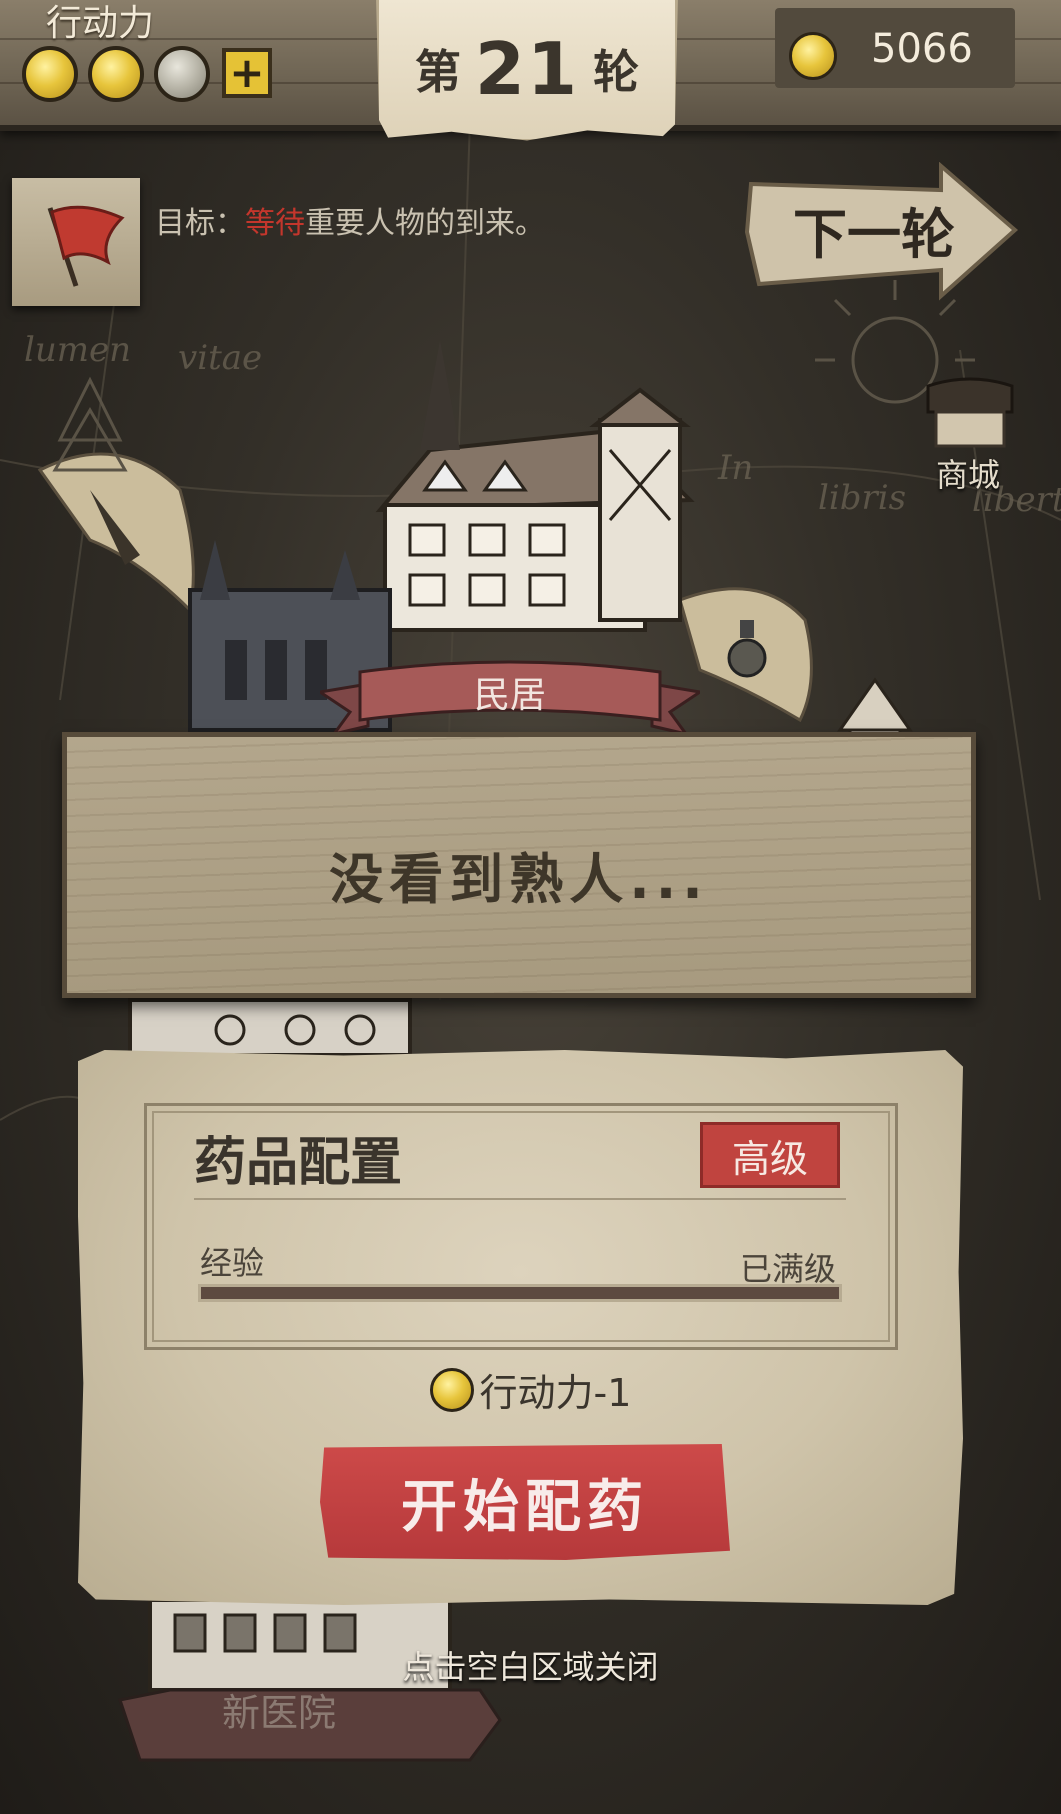 The width and height of the screenshot is (1061, 1814). I want to click on shop-stall-icon, so click(970, 412).